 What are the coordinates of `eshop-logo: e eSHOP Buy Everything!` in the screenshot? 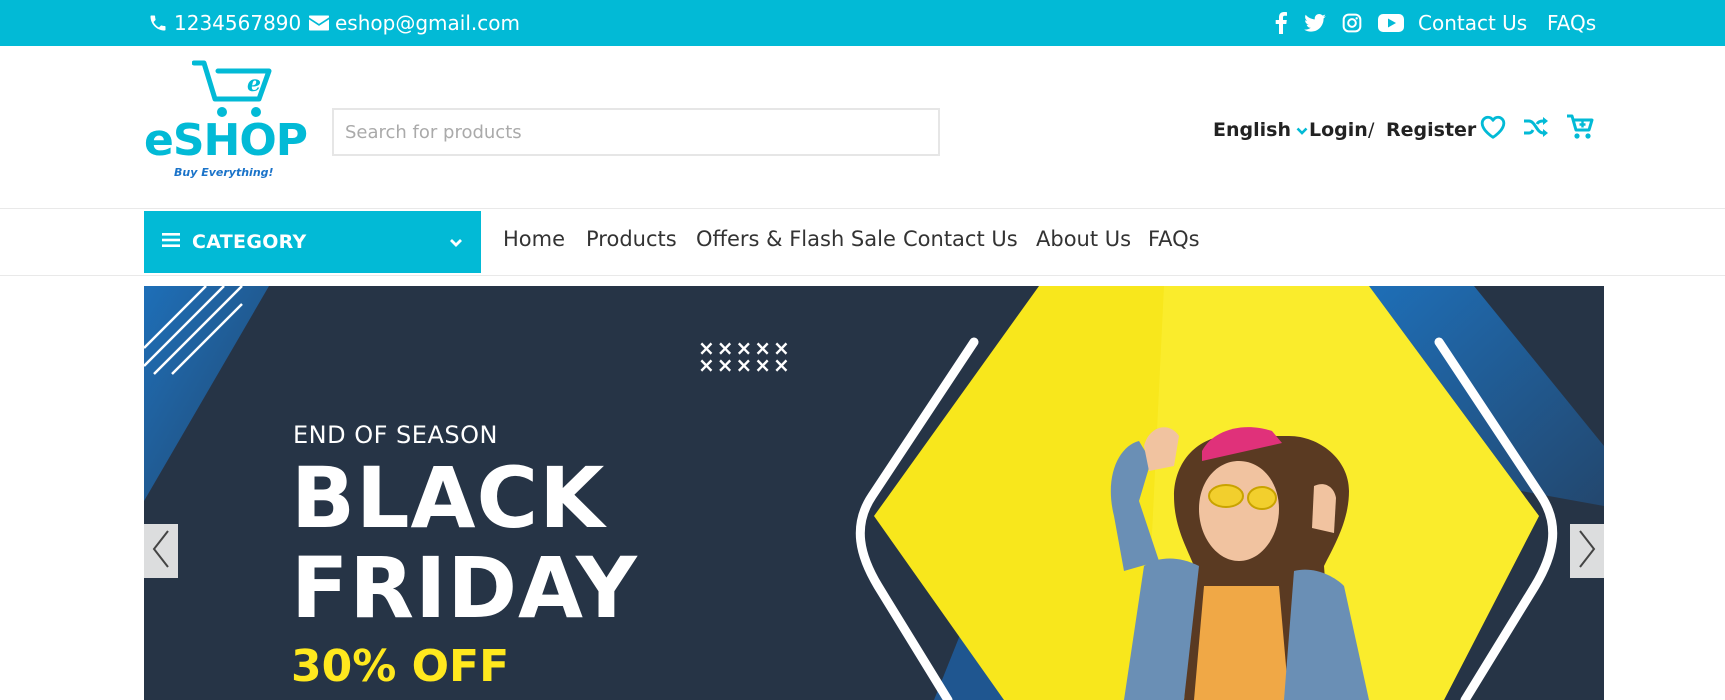 It's located at (226, 121).